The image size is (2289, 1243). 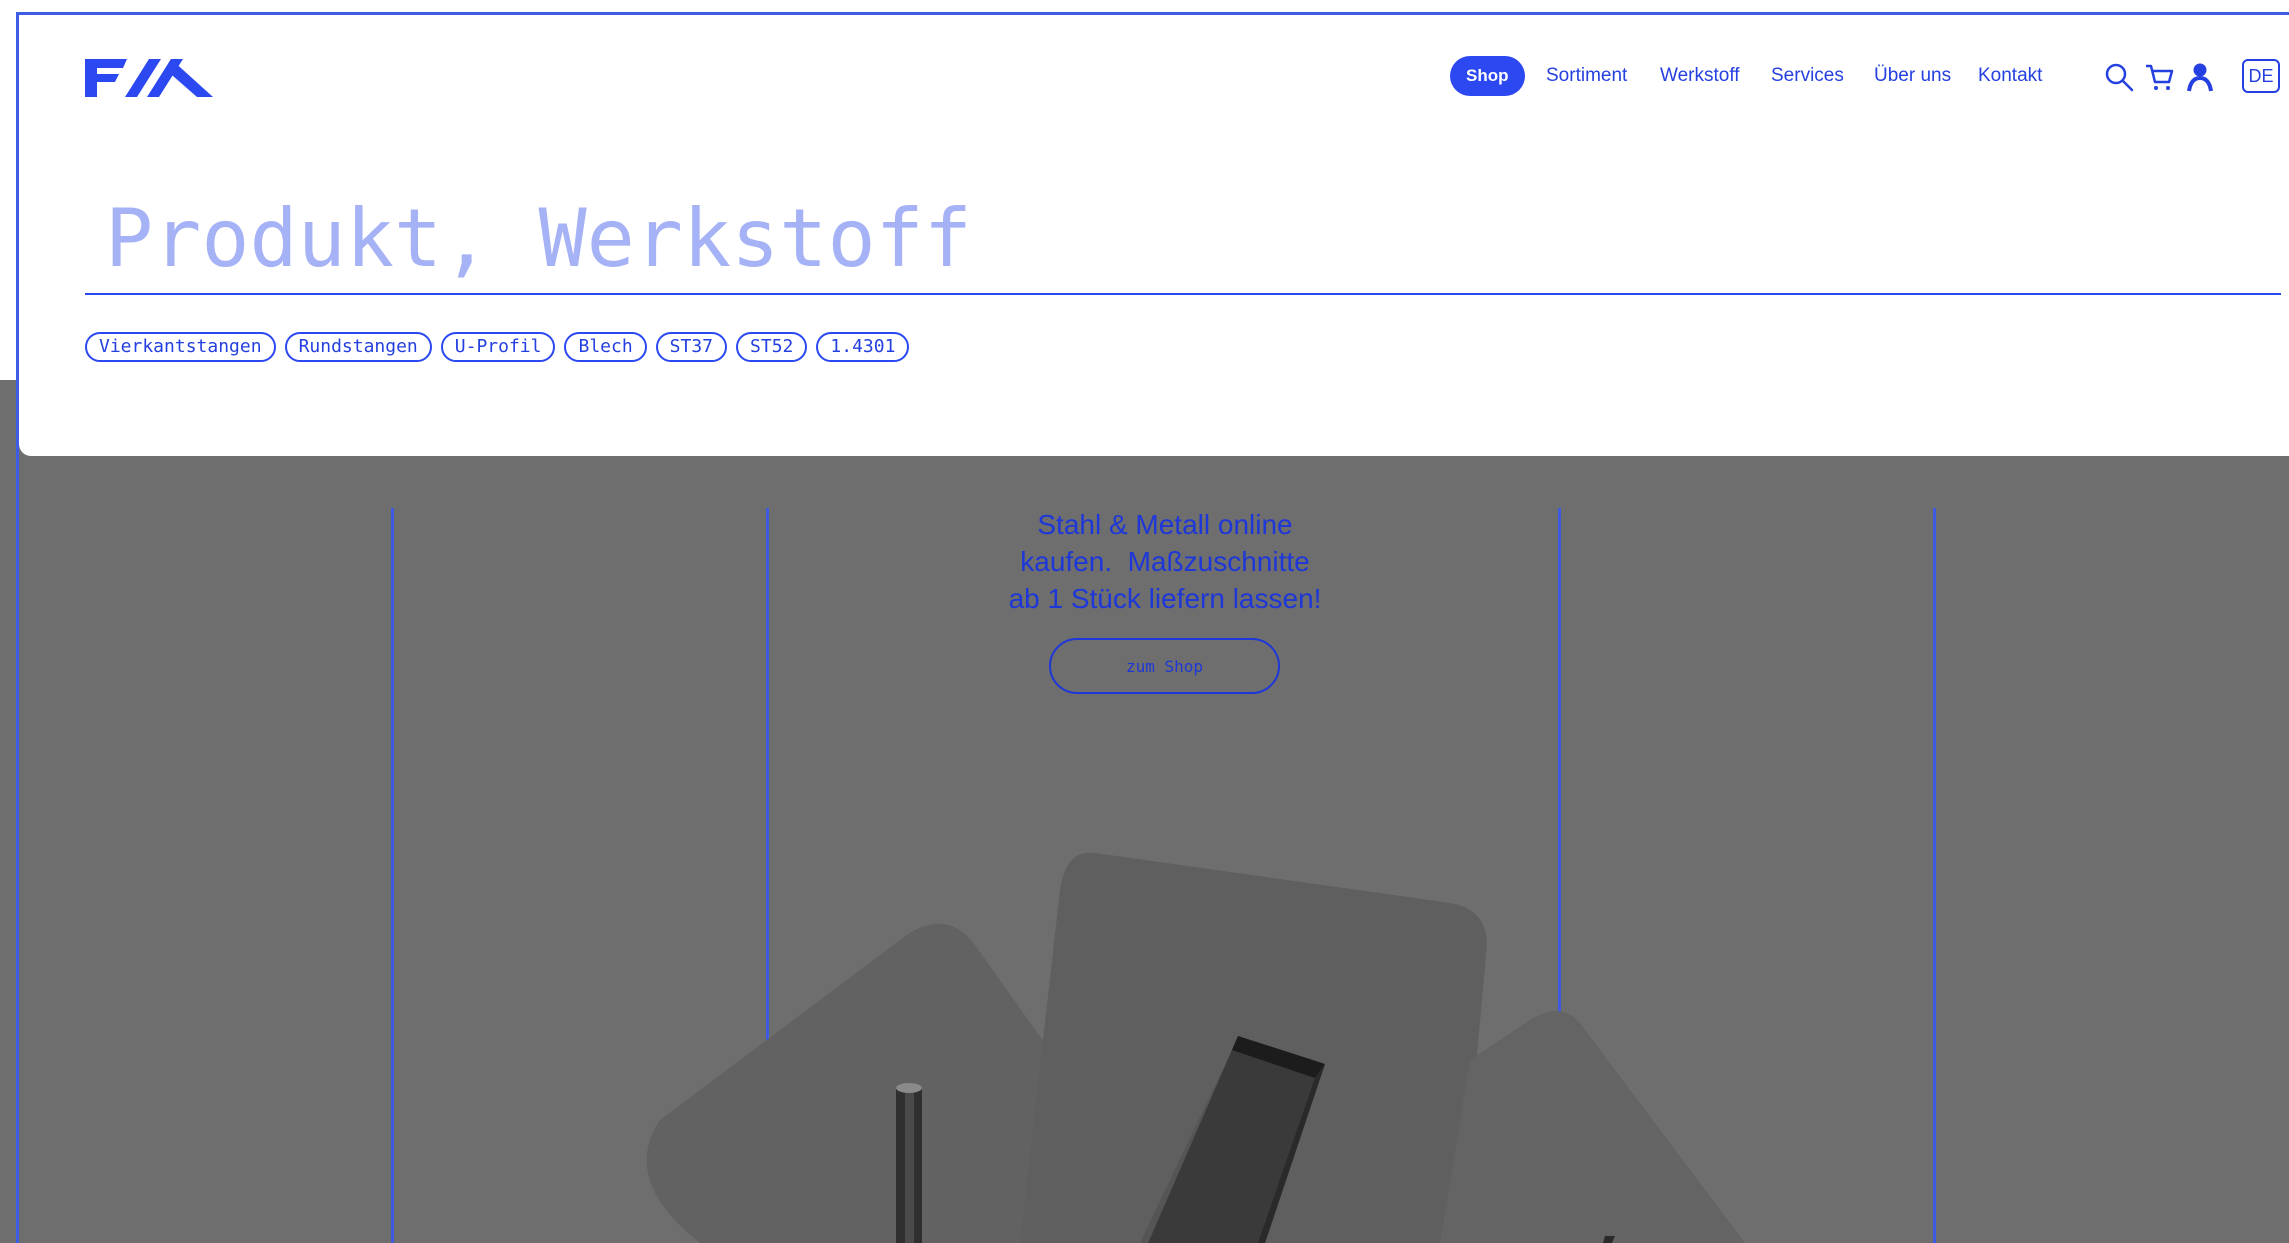 I want to click on user-icon, so click(x=2200, y=77).